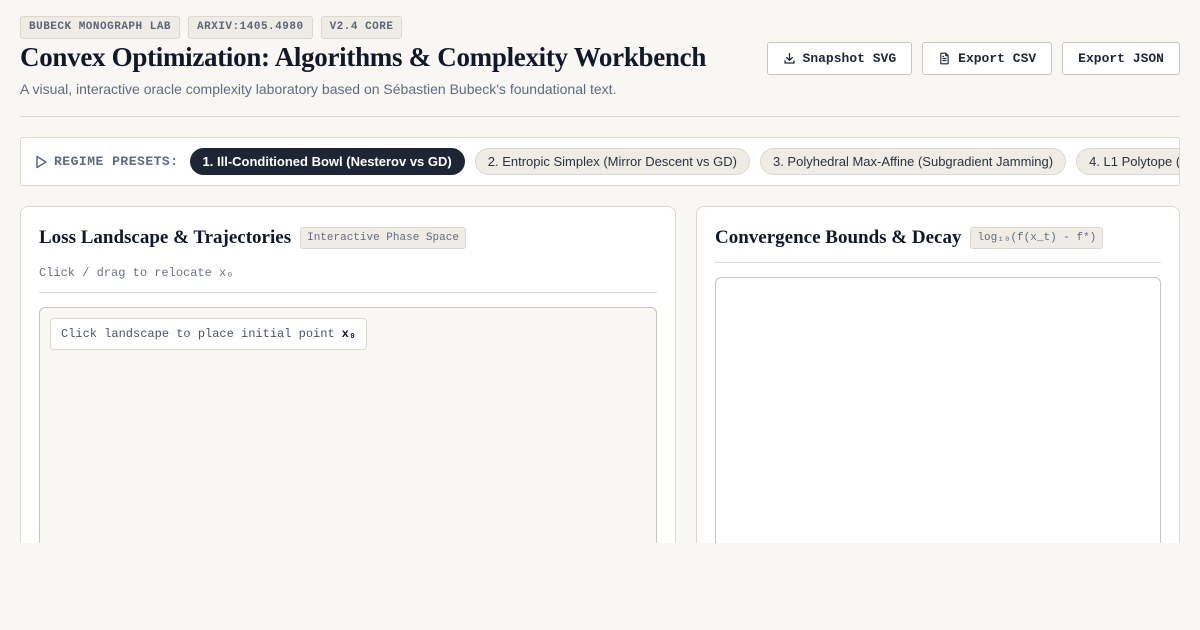 Image resolution: width=1200 pixels, height=630 pixels. I want to click on snapshot-svg-button: Snapshot SVG, so click(839, 58).